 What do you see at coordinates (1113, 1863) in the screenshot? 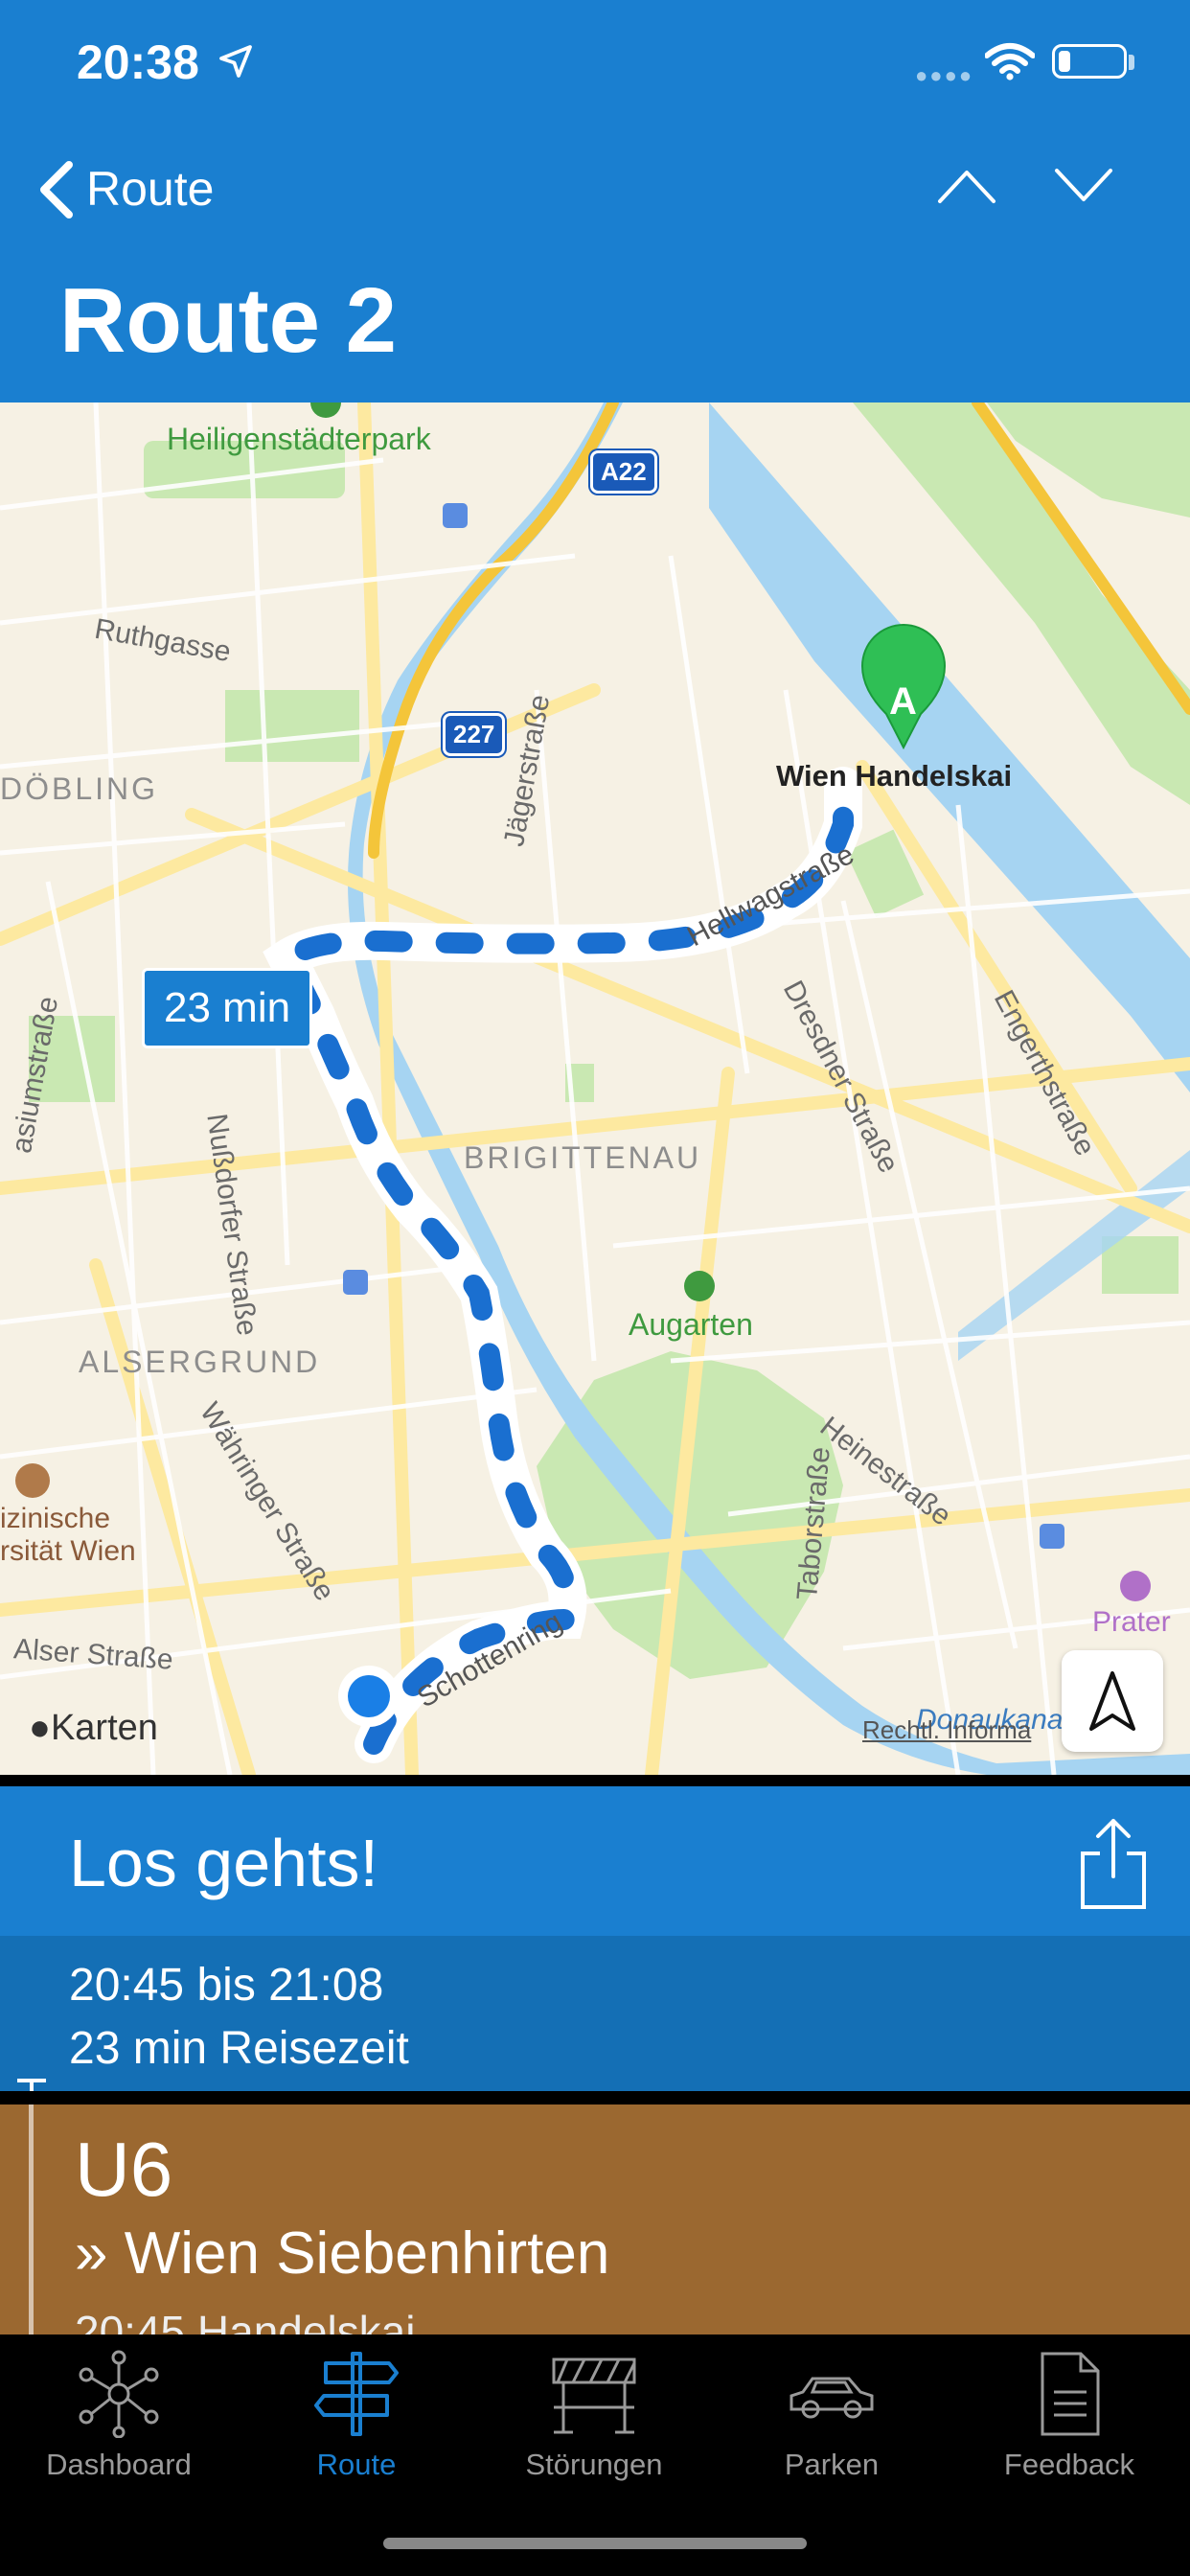
I see `share-icon` at bounding box center [1113, 1863].